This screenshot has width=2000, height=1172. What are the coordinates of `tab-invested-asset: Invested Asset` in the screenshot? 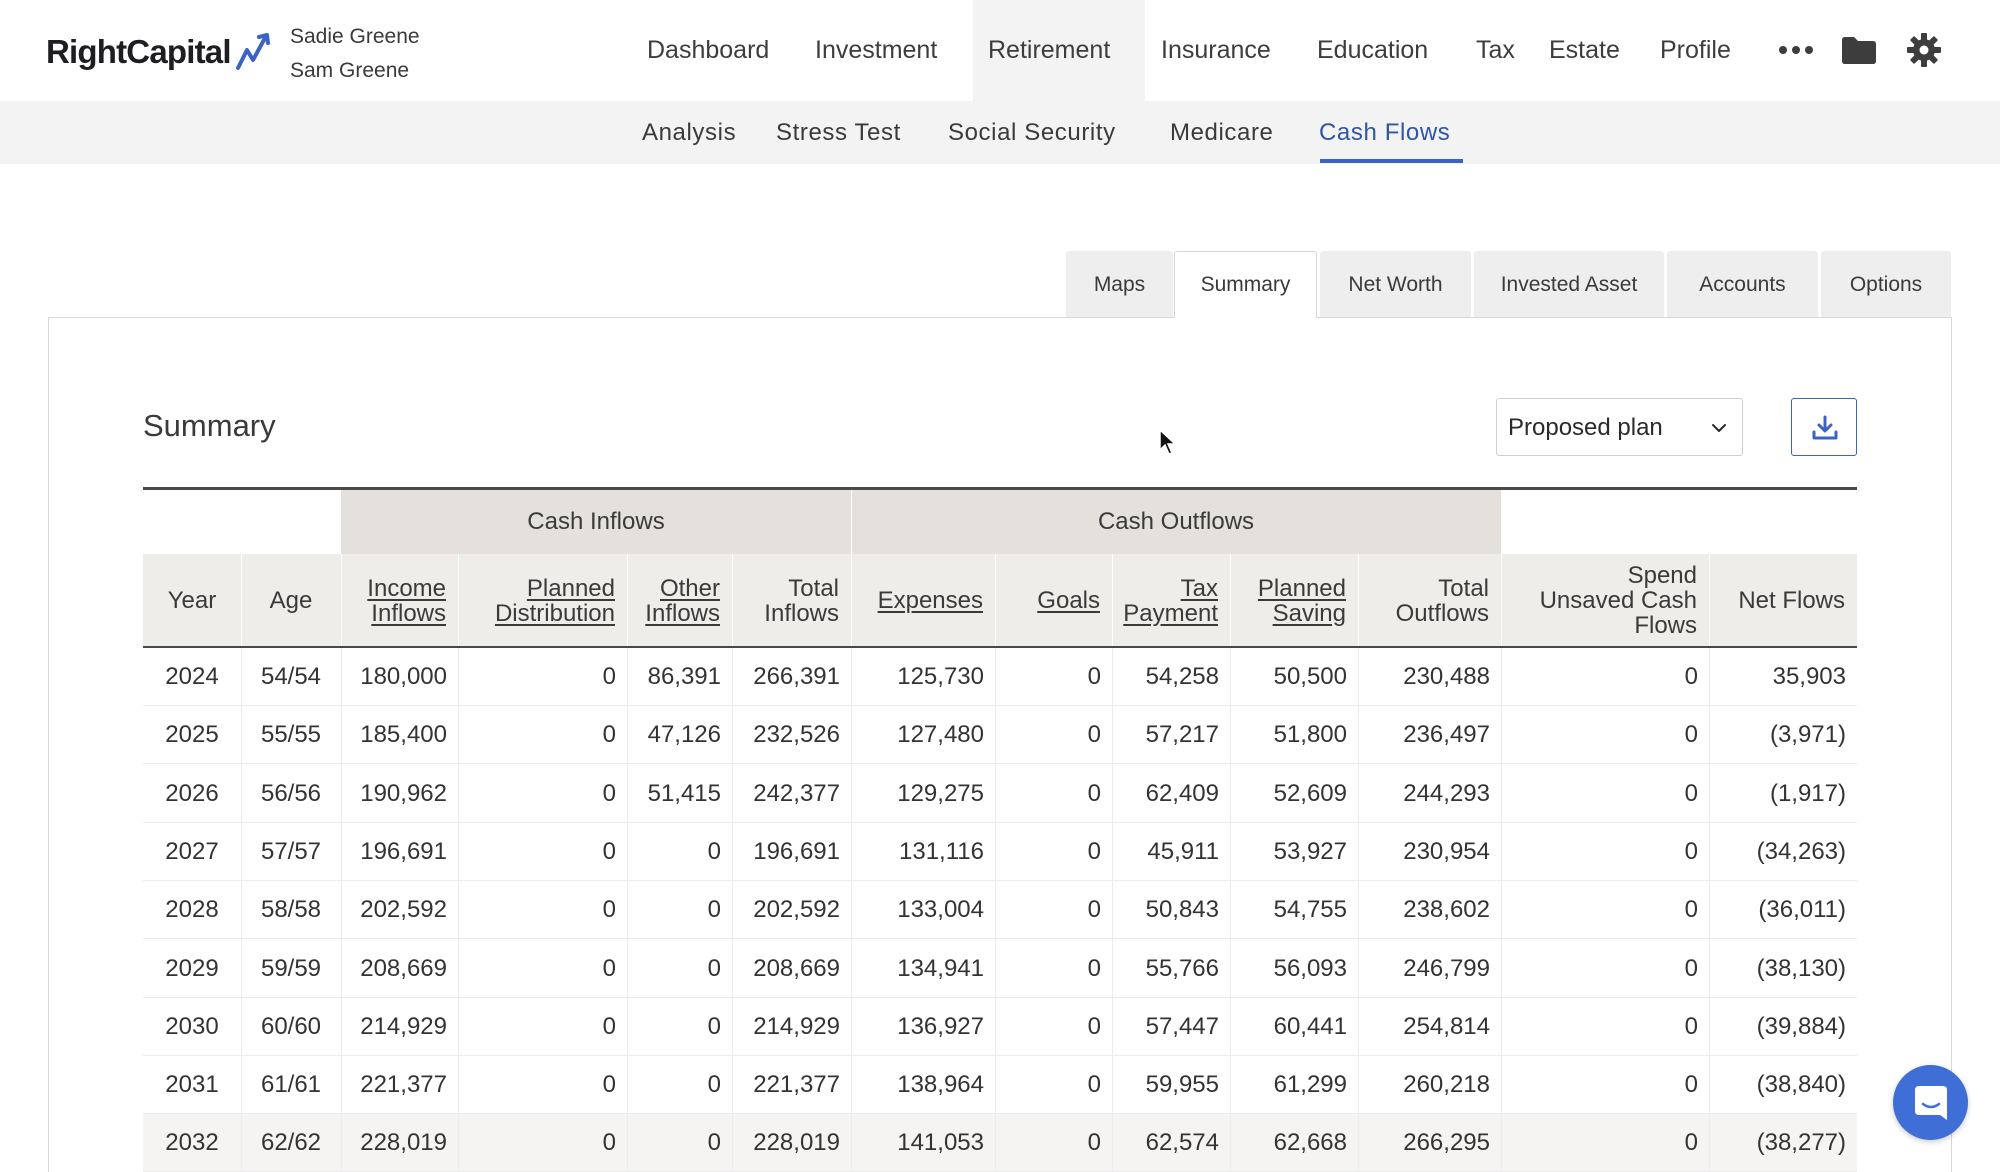 It's located at (1569, 284).